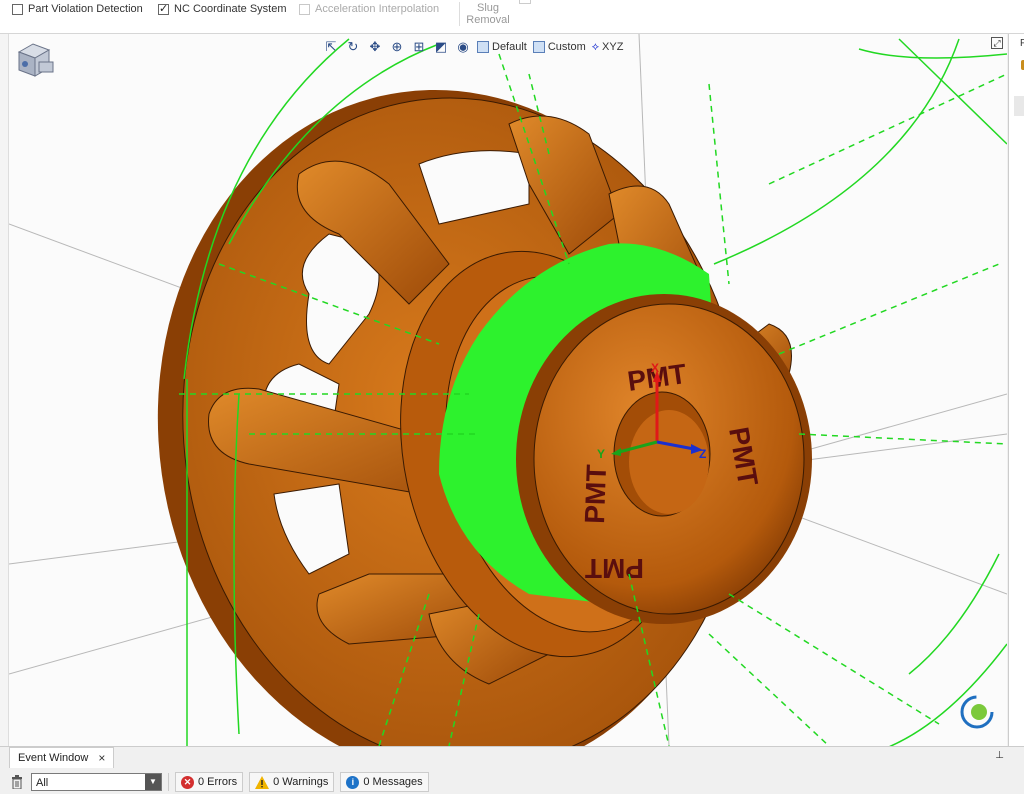  Describe the element at coordinates (463, 47) in the screenshot. I see `eye-icon: ◉` at that location.